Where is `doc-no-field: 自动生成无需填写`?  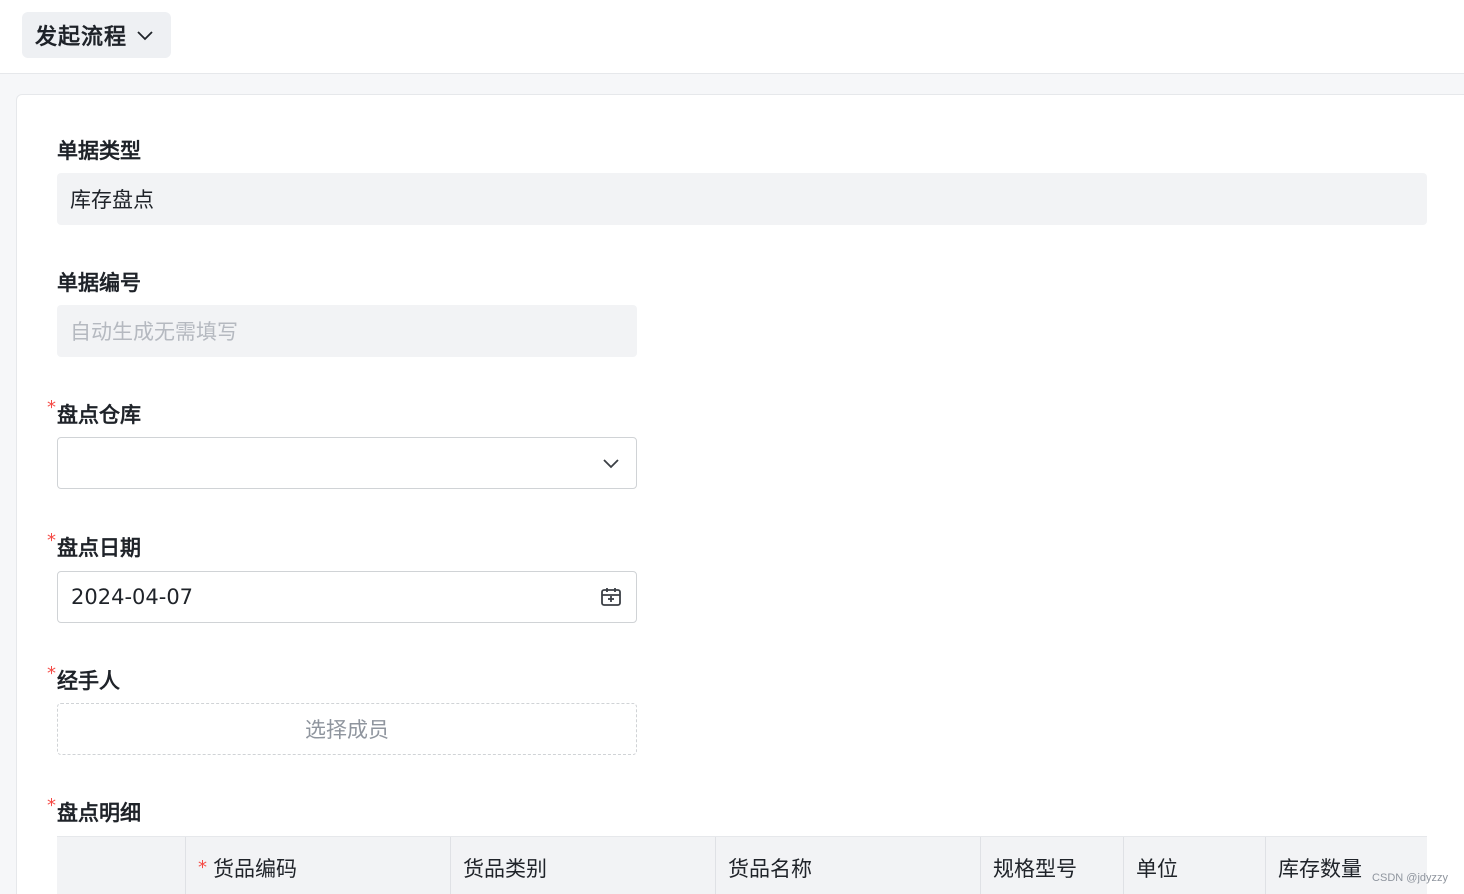
doc-no-field: 自动生成无需填写 is located at coordinates (347, 331).